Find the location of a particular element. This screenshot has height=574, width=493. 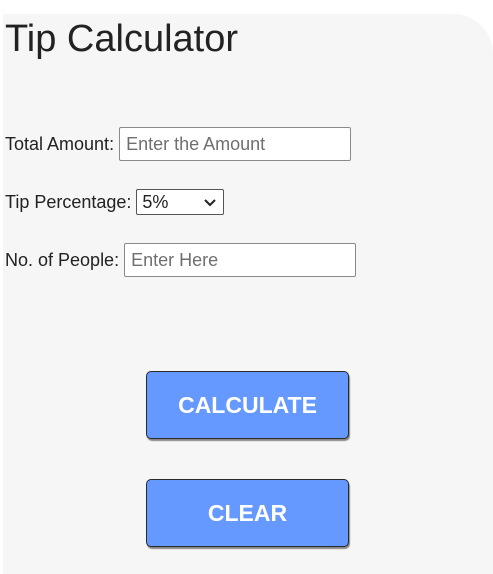

people-row: No. of People: is located at coordinates (181, 260).